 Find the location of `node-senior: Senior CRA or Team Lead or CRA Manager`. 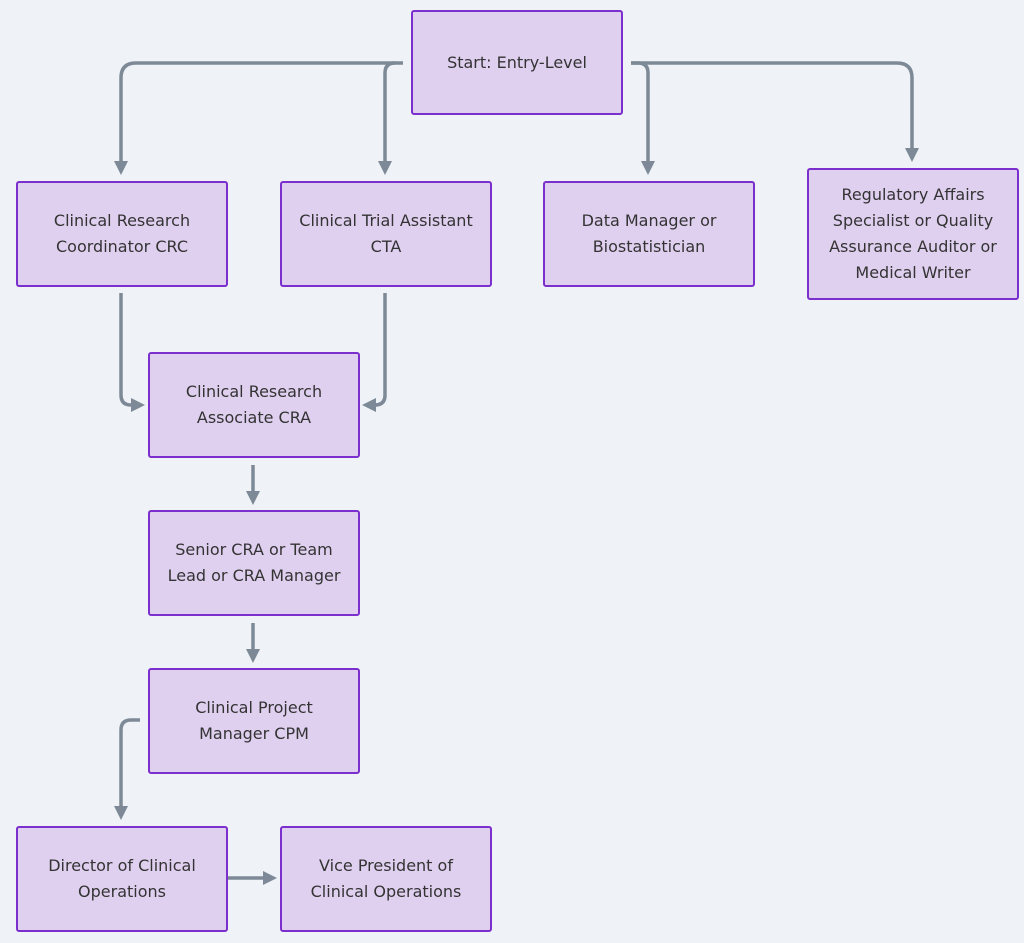

node-senior: Senior CRA or Team Lead or CRA Manager is located at coordinates (254, 563).